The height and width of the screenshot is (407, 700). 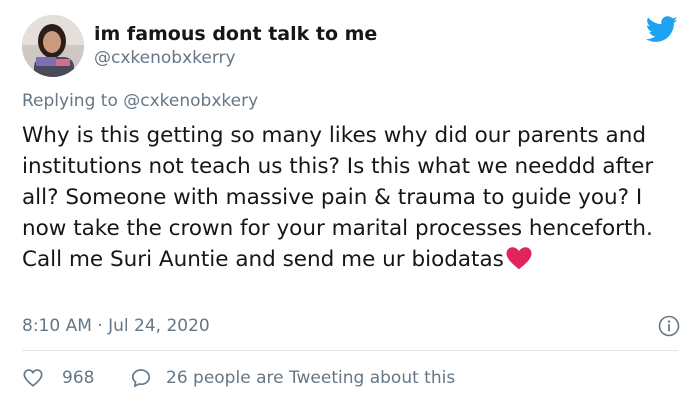 I want to click on twitter-bird-icon, so click(x=662, y=29).